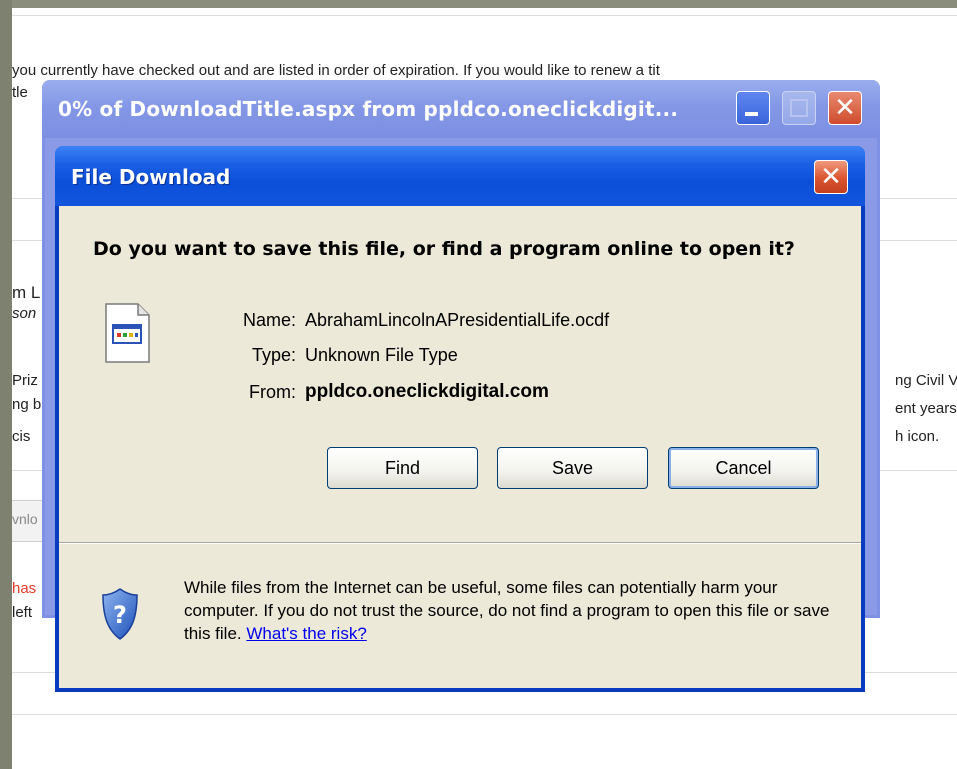  I want to click on description-fragment-3: cis, so click(21, 436).